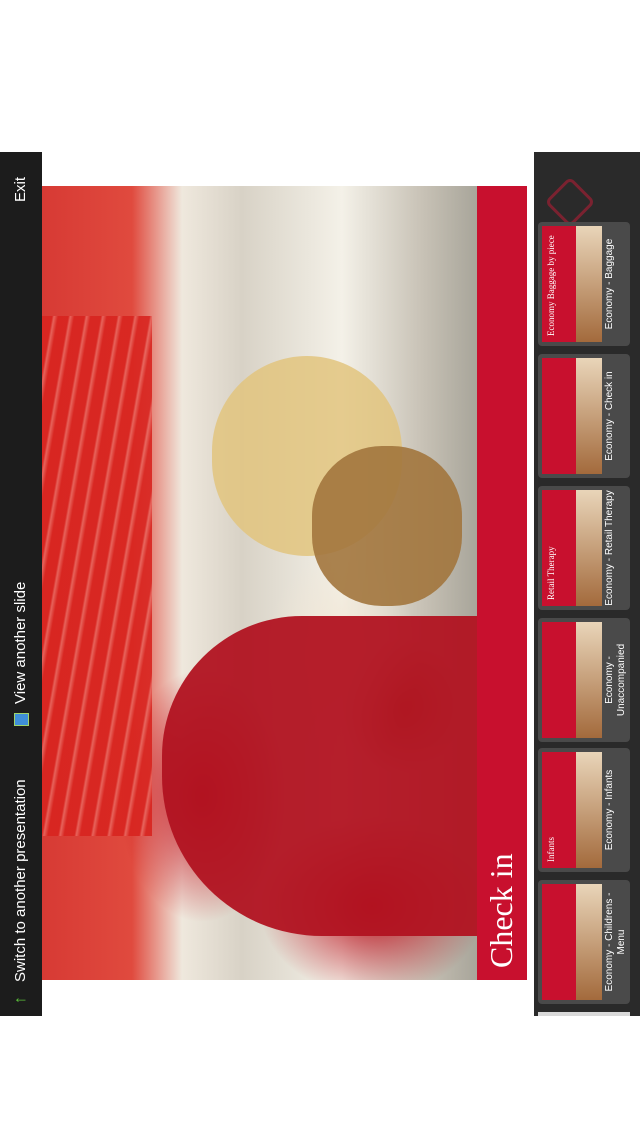 Image resolution: width=640 pixels, height=1136 pixels. I want to click on thumbnail-label: Economy - Baggage, so click(609, 284).